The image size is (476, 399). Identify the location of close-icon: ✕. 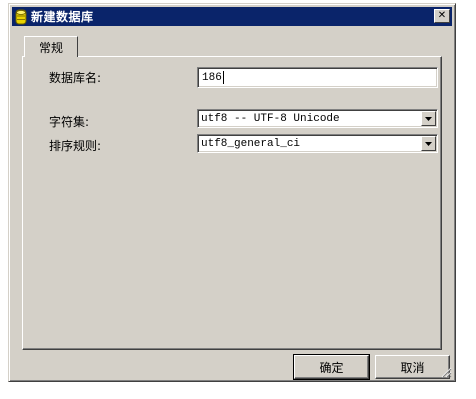
(442, 15).